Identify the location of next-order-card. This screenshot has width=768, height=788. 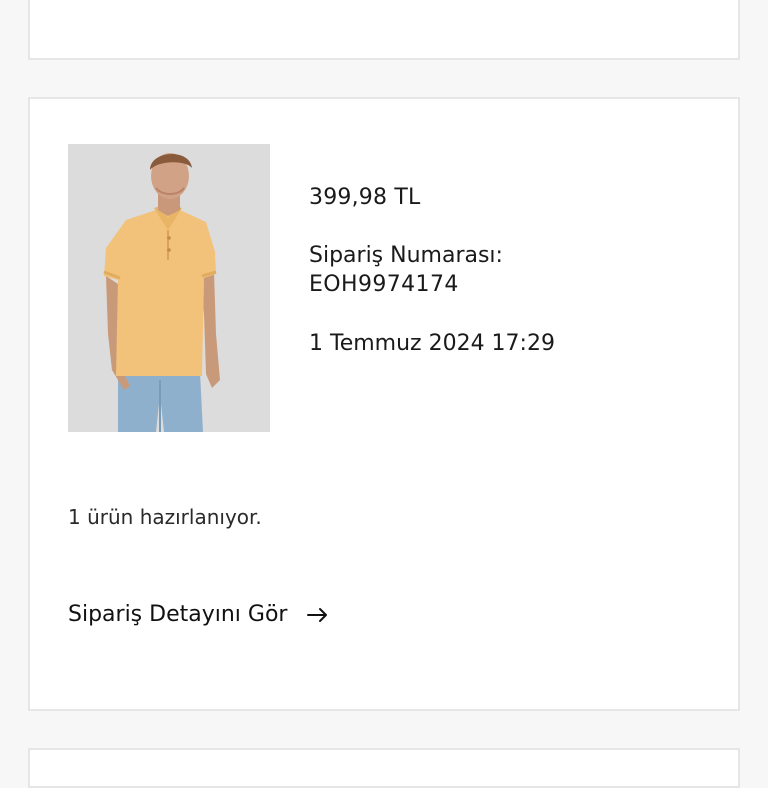
(384, 768).